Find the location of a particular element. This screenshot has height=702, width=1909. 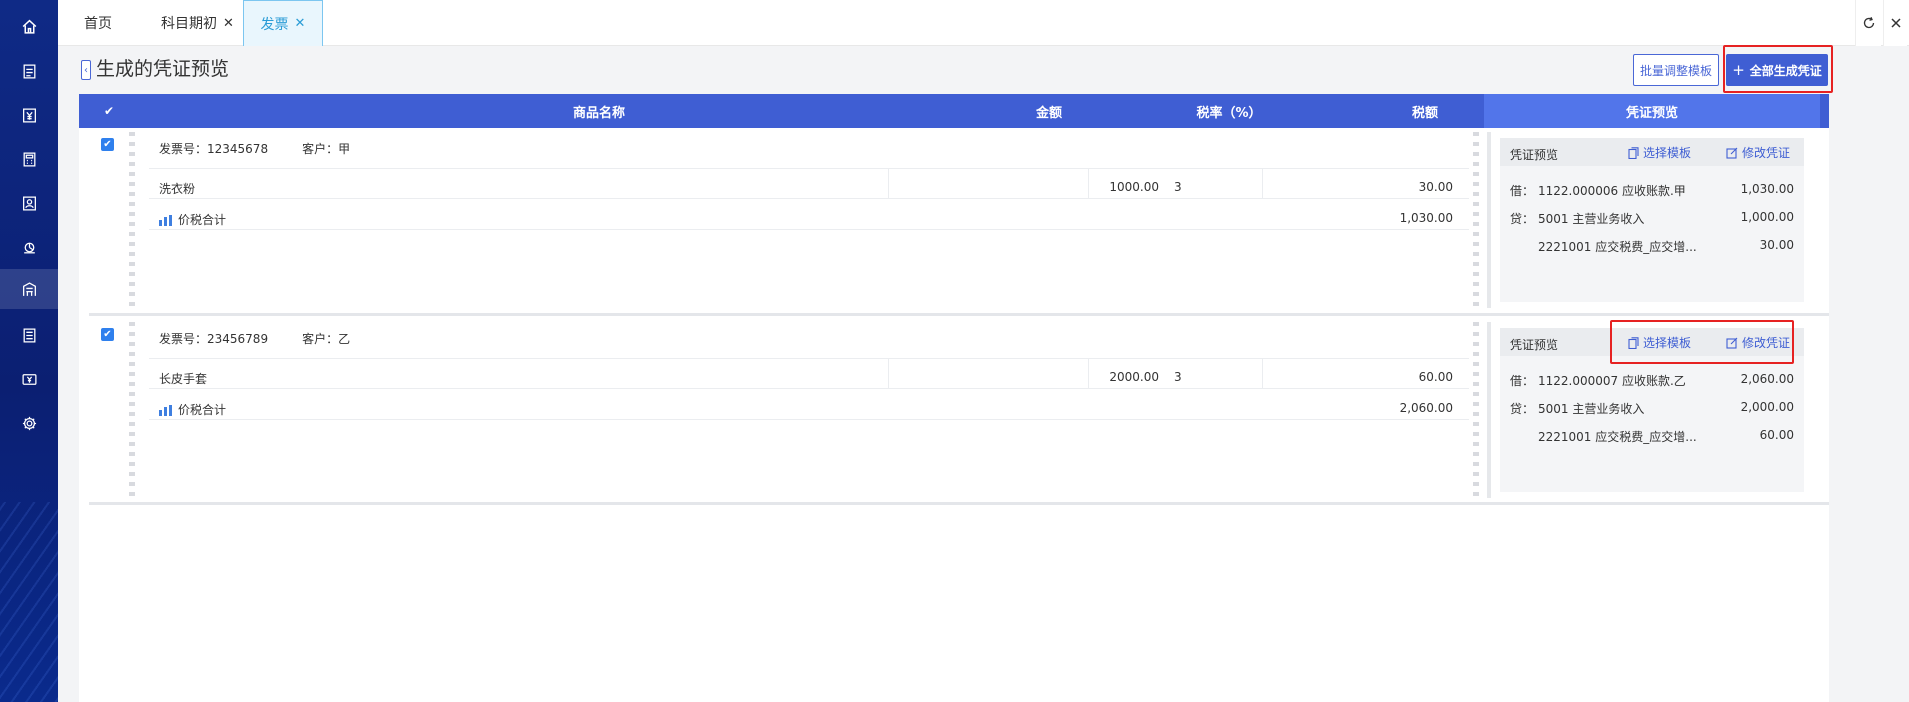

col-tax-rate: 税率（%） is located at coordinates (1229, 113).